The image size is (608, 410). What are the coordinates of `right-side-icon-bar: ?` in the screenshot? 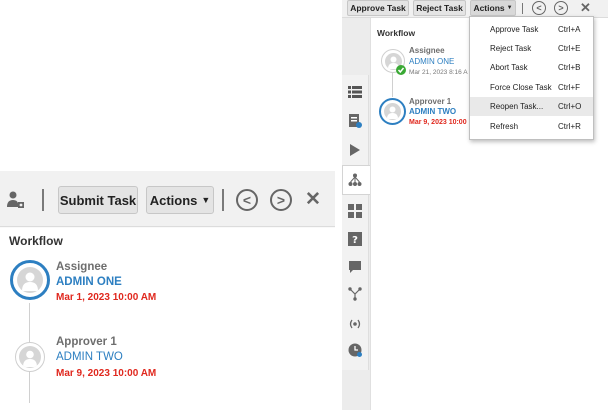 It's located at (356, 222).